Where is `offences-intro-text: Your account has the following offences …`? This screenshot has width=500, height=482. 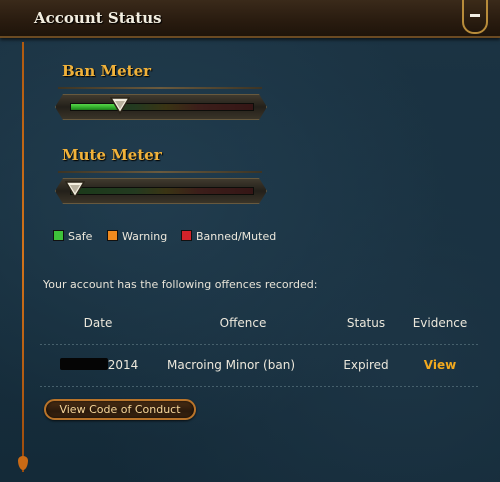 offences-intro-text: Your account has the following offences … is located at coordinates (180, 284).